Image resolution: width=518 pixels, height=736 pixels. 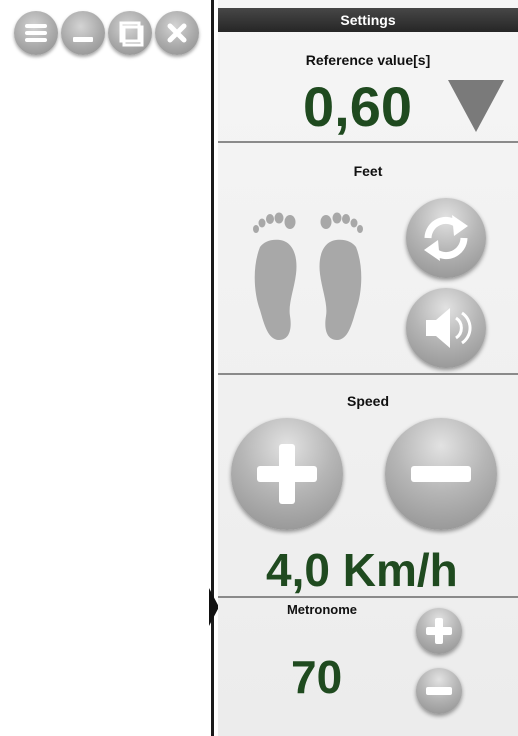 I want to click on minimize-button, so click(x=83, y=33).